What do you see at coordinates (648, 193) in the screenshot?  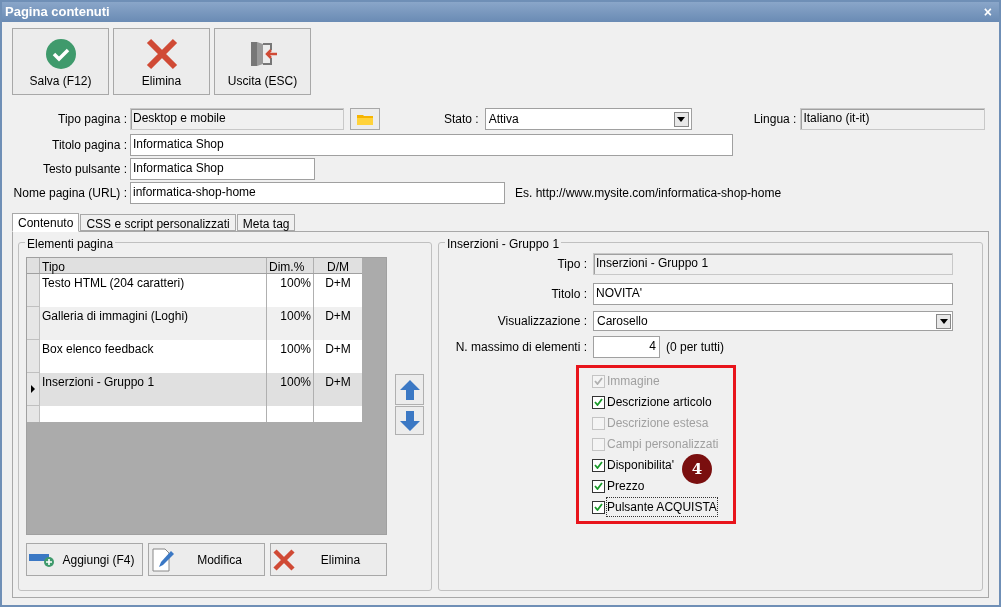 I see `url-example-text: Es. http://www.mysite.com/informatica-shop-home` at bounding box center [648, 193].